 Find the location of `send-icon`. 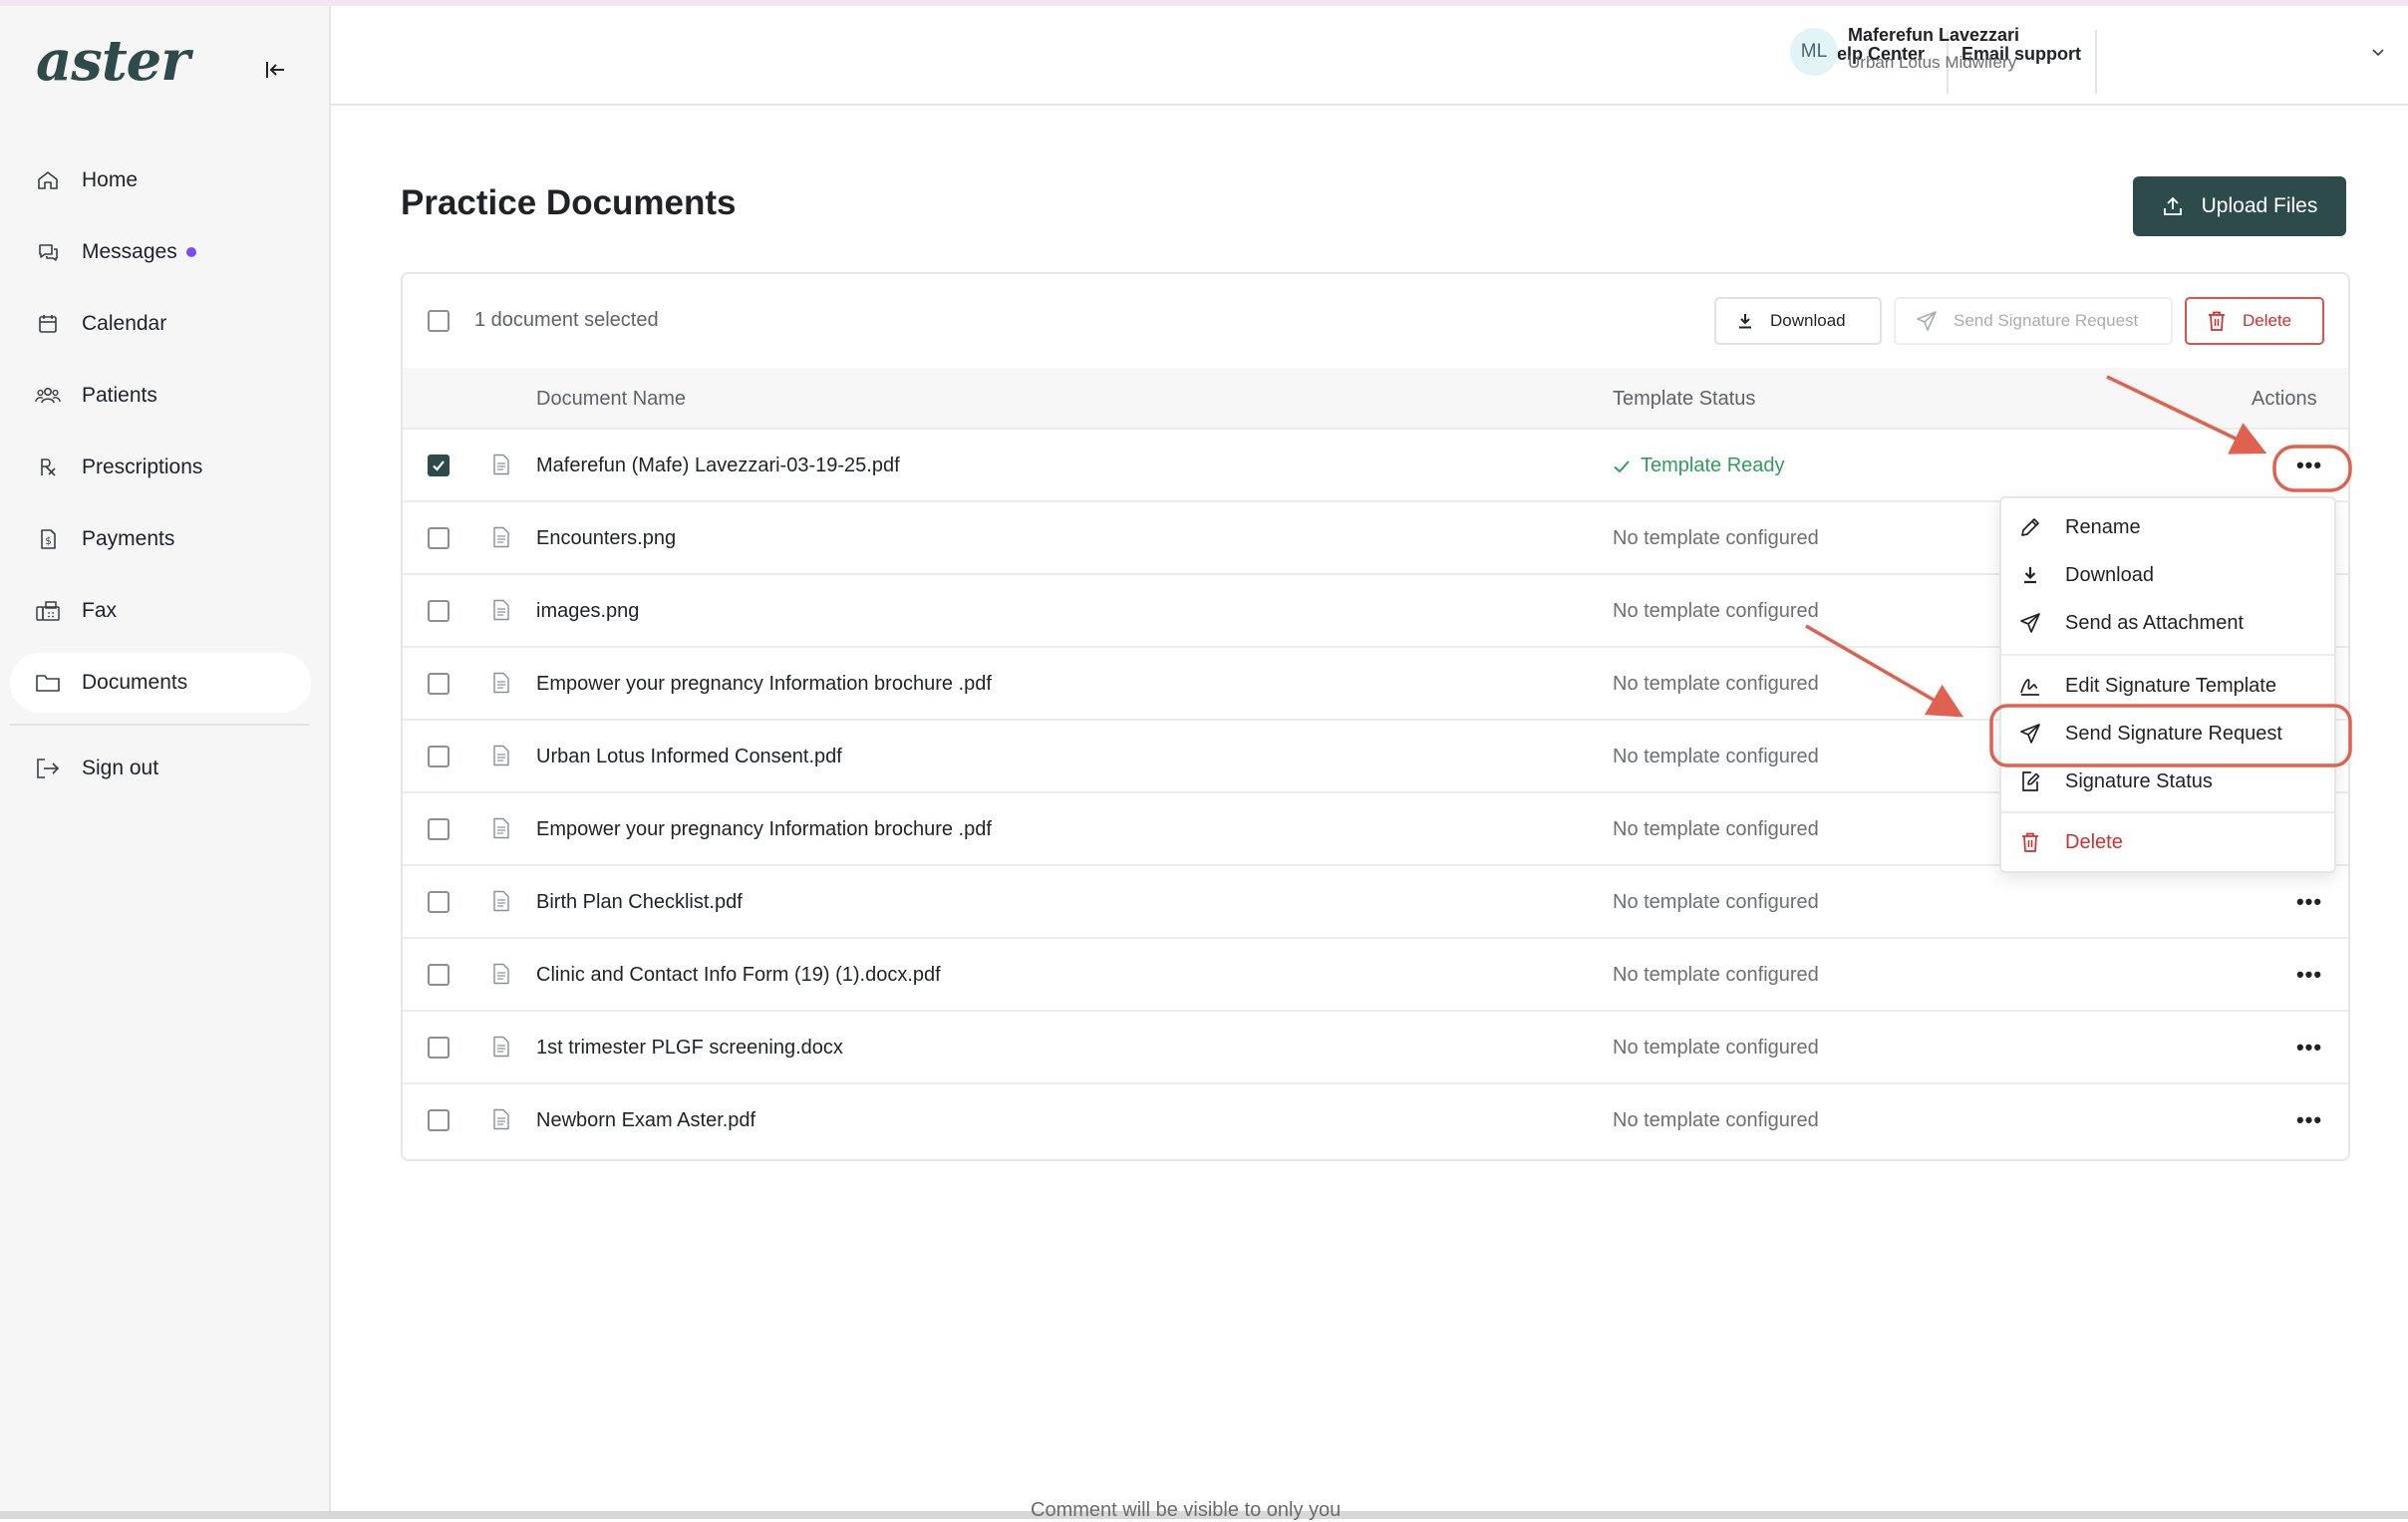

send-icon is located at coordinates (1927, 321).